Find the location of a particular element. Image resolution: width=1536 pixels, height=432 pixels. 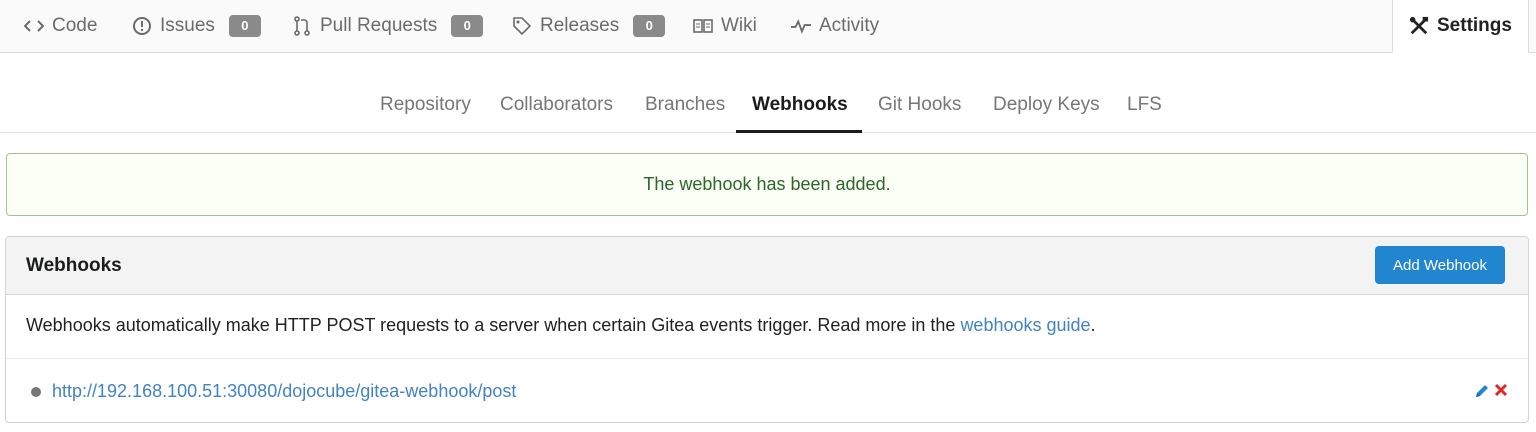

tab-wiki: Wiki is located at coordinates (725, 26).